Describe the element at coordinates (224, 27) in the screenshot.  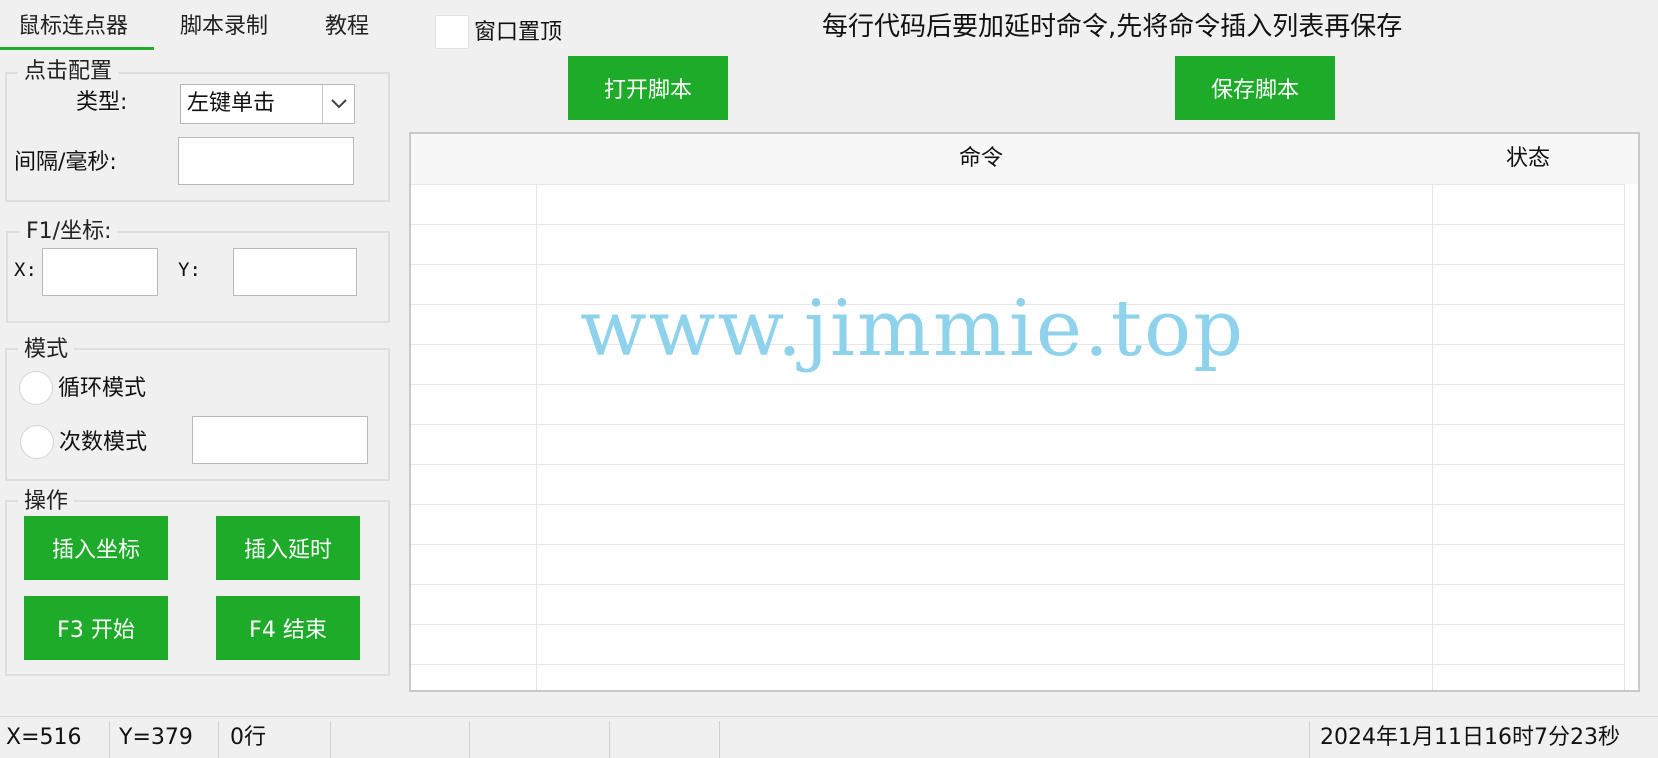
I see `tab-script-record: 脚本录制` at that location.